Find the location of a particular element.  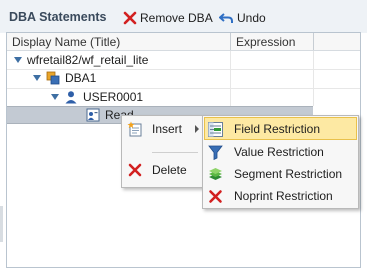

undo-button: Undo is located at coordinates (242, 18).